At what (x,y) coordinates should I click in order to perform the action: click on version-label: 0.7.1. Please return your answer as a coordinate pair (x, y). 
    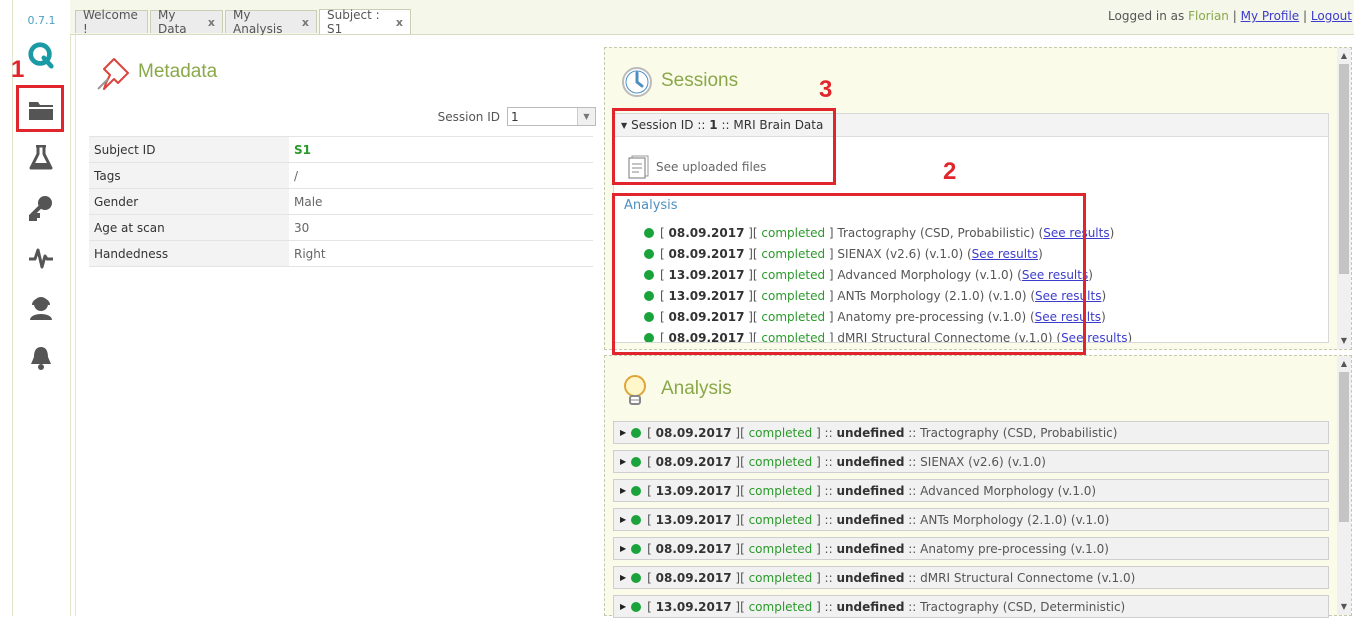
    Looking at the image, I should click on (41, 20).